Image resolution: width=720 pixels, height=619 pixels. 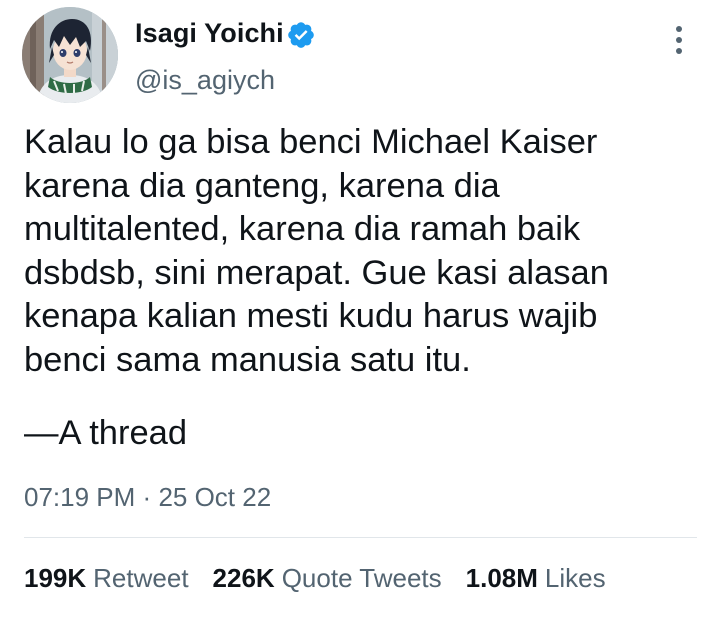 What do you see at coordinates (360, 537) in the screenshot?
I see `divider` at bounding box center [360, 537].